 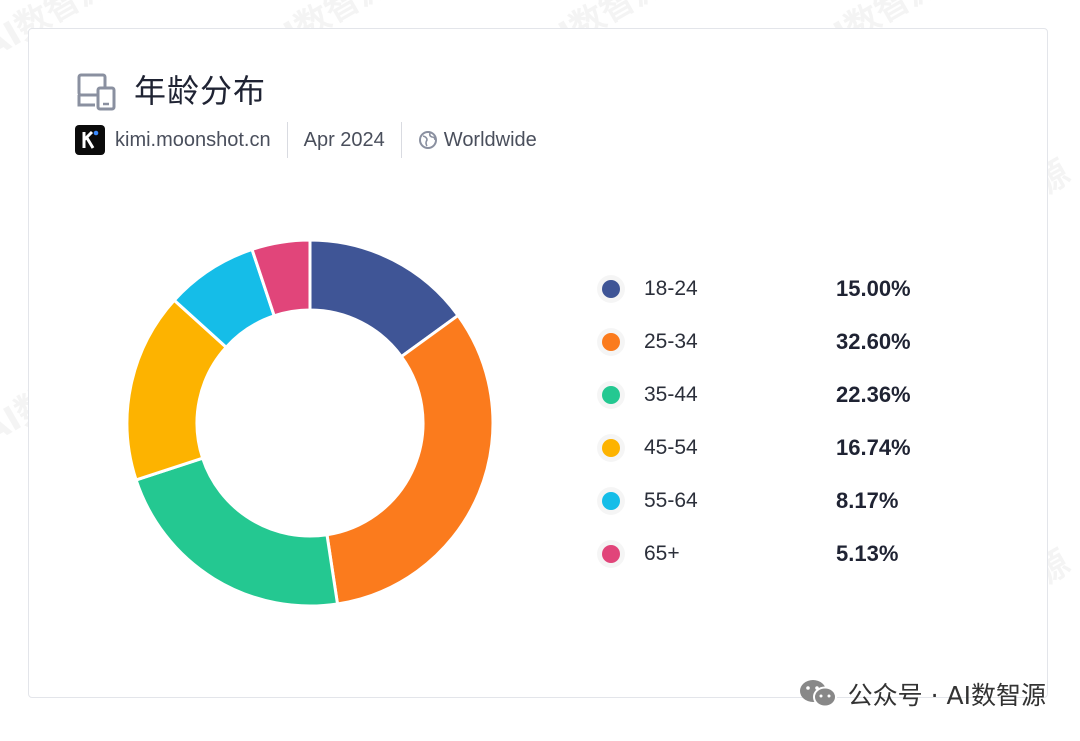 I want to click on legend-label: 55-64, so click(x=671, y=500).